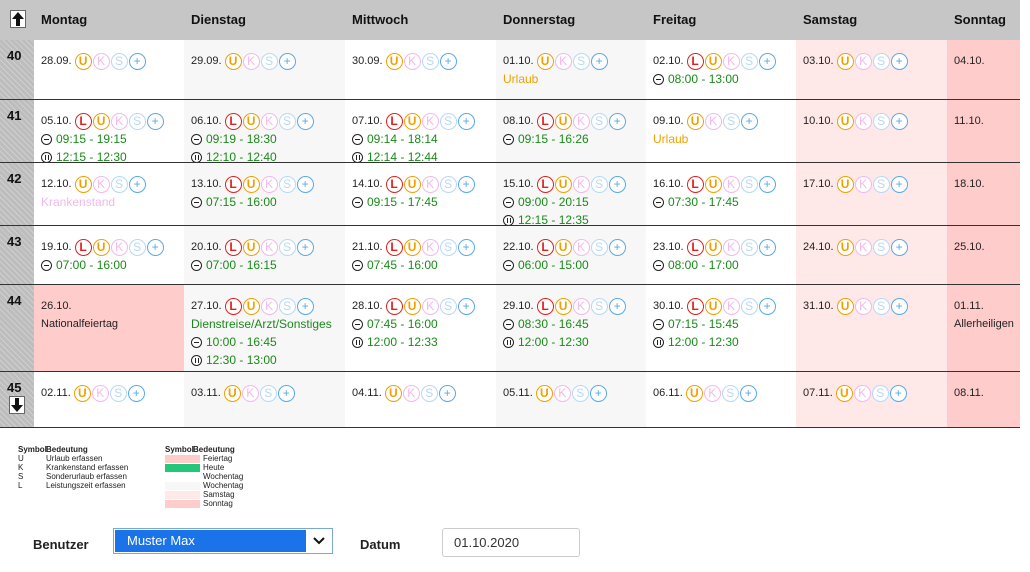  I want to click on day-cell: 07.11. U K S +, so click(871, 400).